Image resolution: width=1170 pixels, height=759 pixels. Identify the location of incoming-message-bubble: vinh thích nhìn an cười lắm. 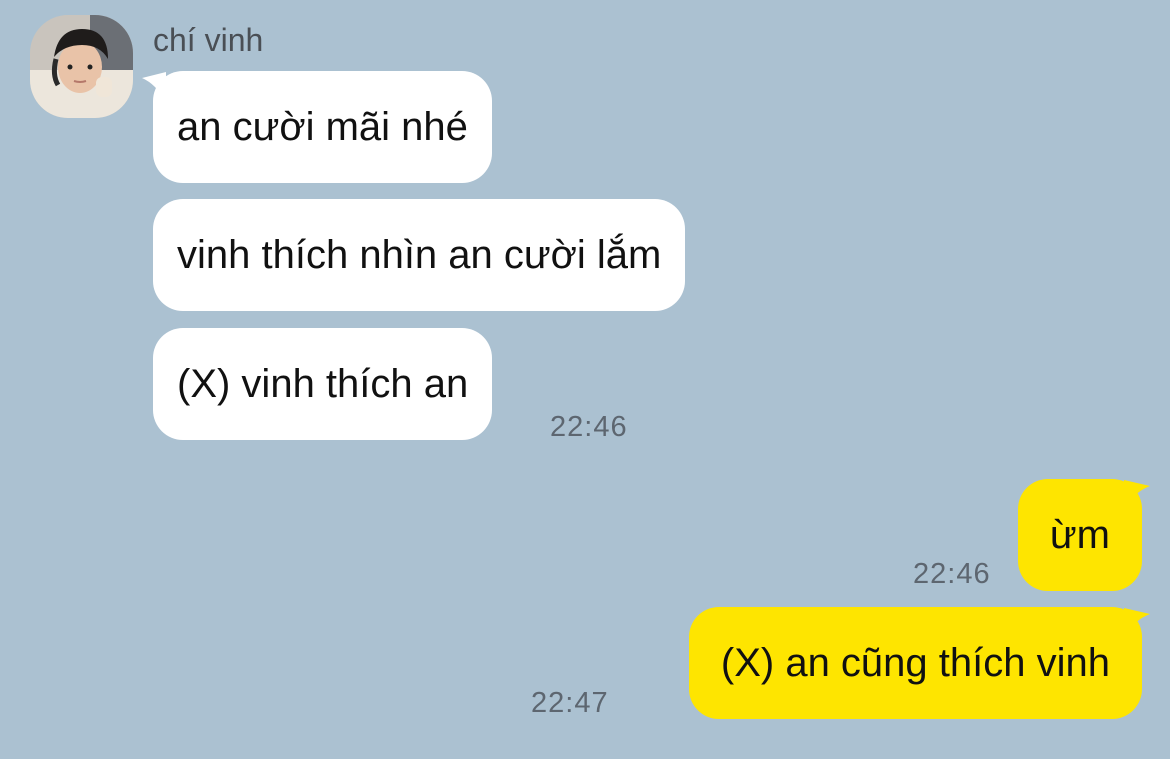
(419, 255).